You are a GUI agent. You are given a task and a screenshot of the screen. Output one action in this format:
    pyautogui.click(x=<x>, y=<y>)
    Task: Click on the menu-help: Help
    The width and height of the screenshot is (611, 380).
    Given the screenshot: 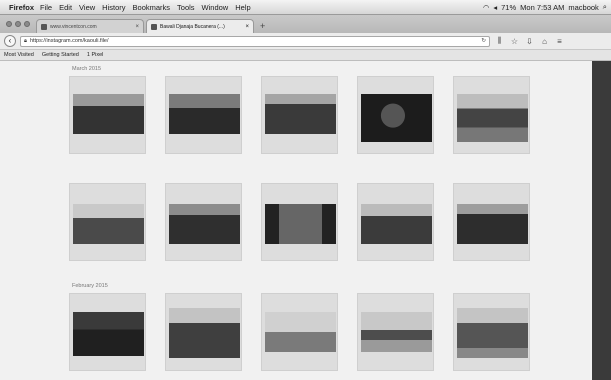 What is the action you would take?
    pyautogui.click(x=242, y=7)
    